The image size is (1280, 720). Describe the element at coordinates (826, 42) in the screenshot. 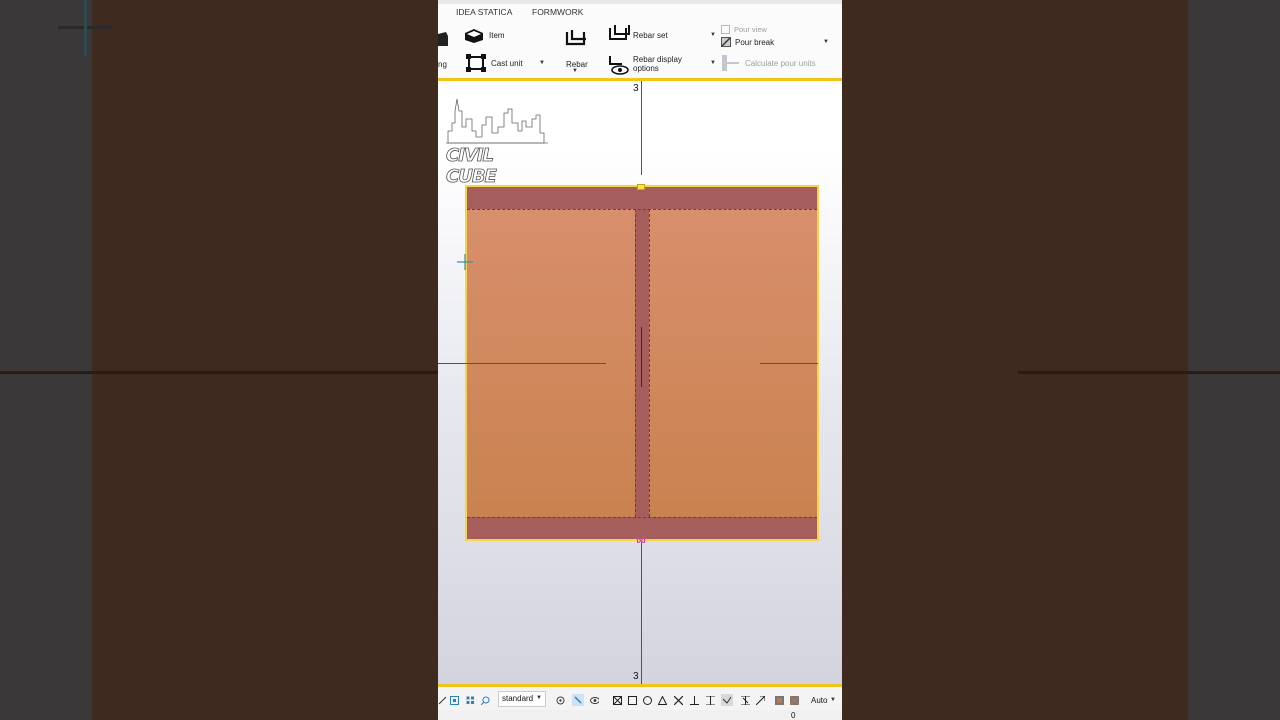

I see `pour-break-dropdown-icon: ▼` at that location.